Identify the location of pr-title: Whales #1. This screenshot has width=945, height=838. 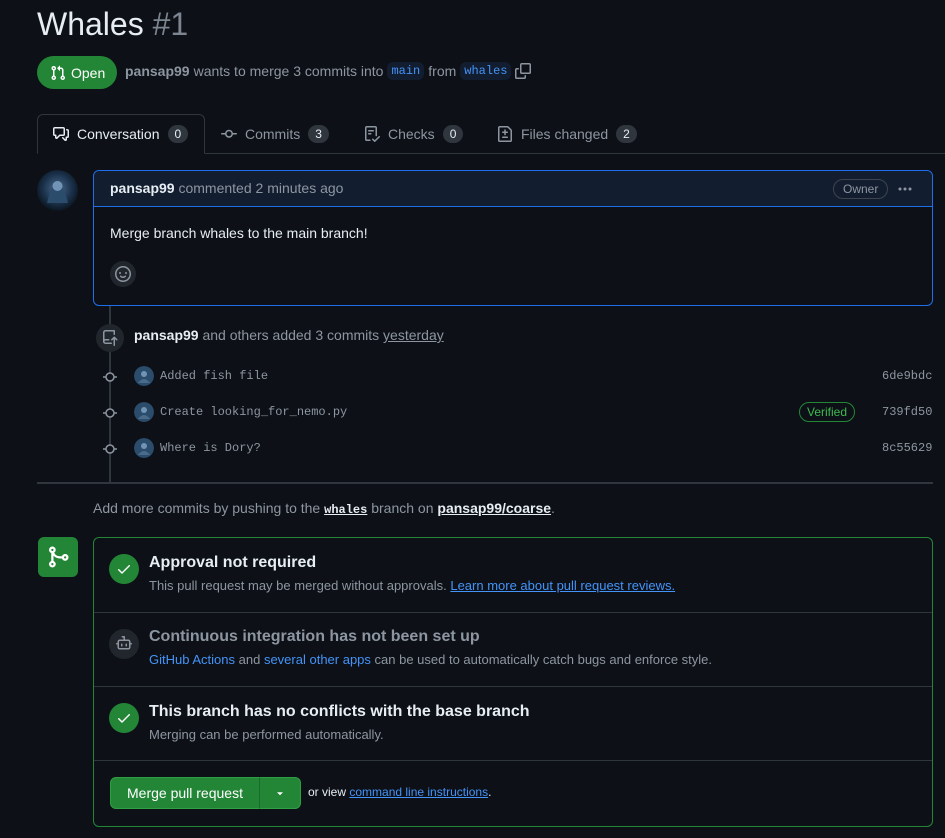
(112, 24).